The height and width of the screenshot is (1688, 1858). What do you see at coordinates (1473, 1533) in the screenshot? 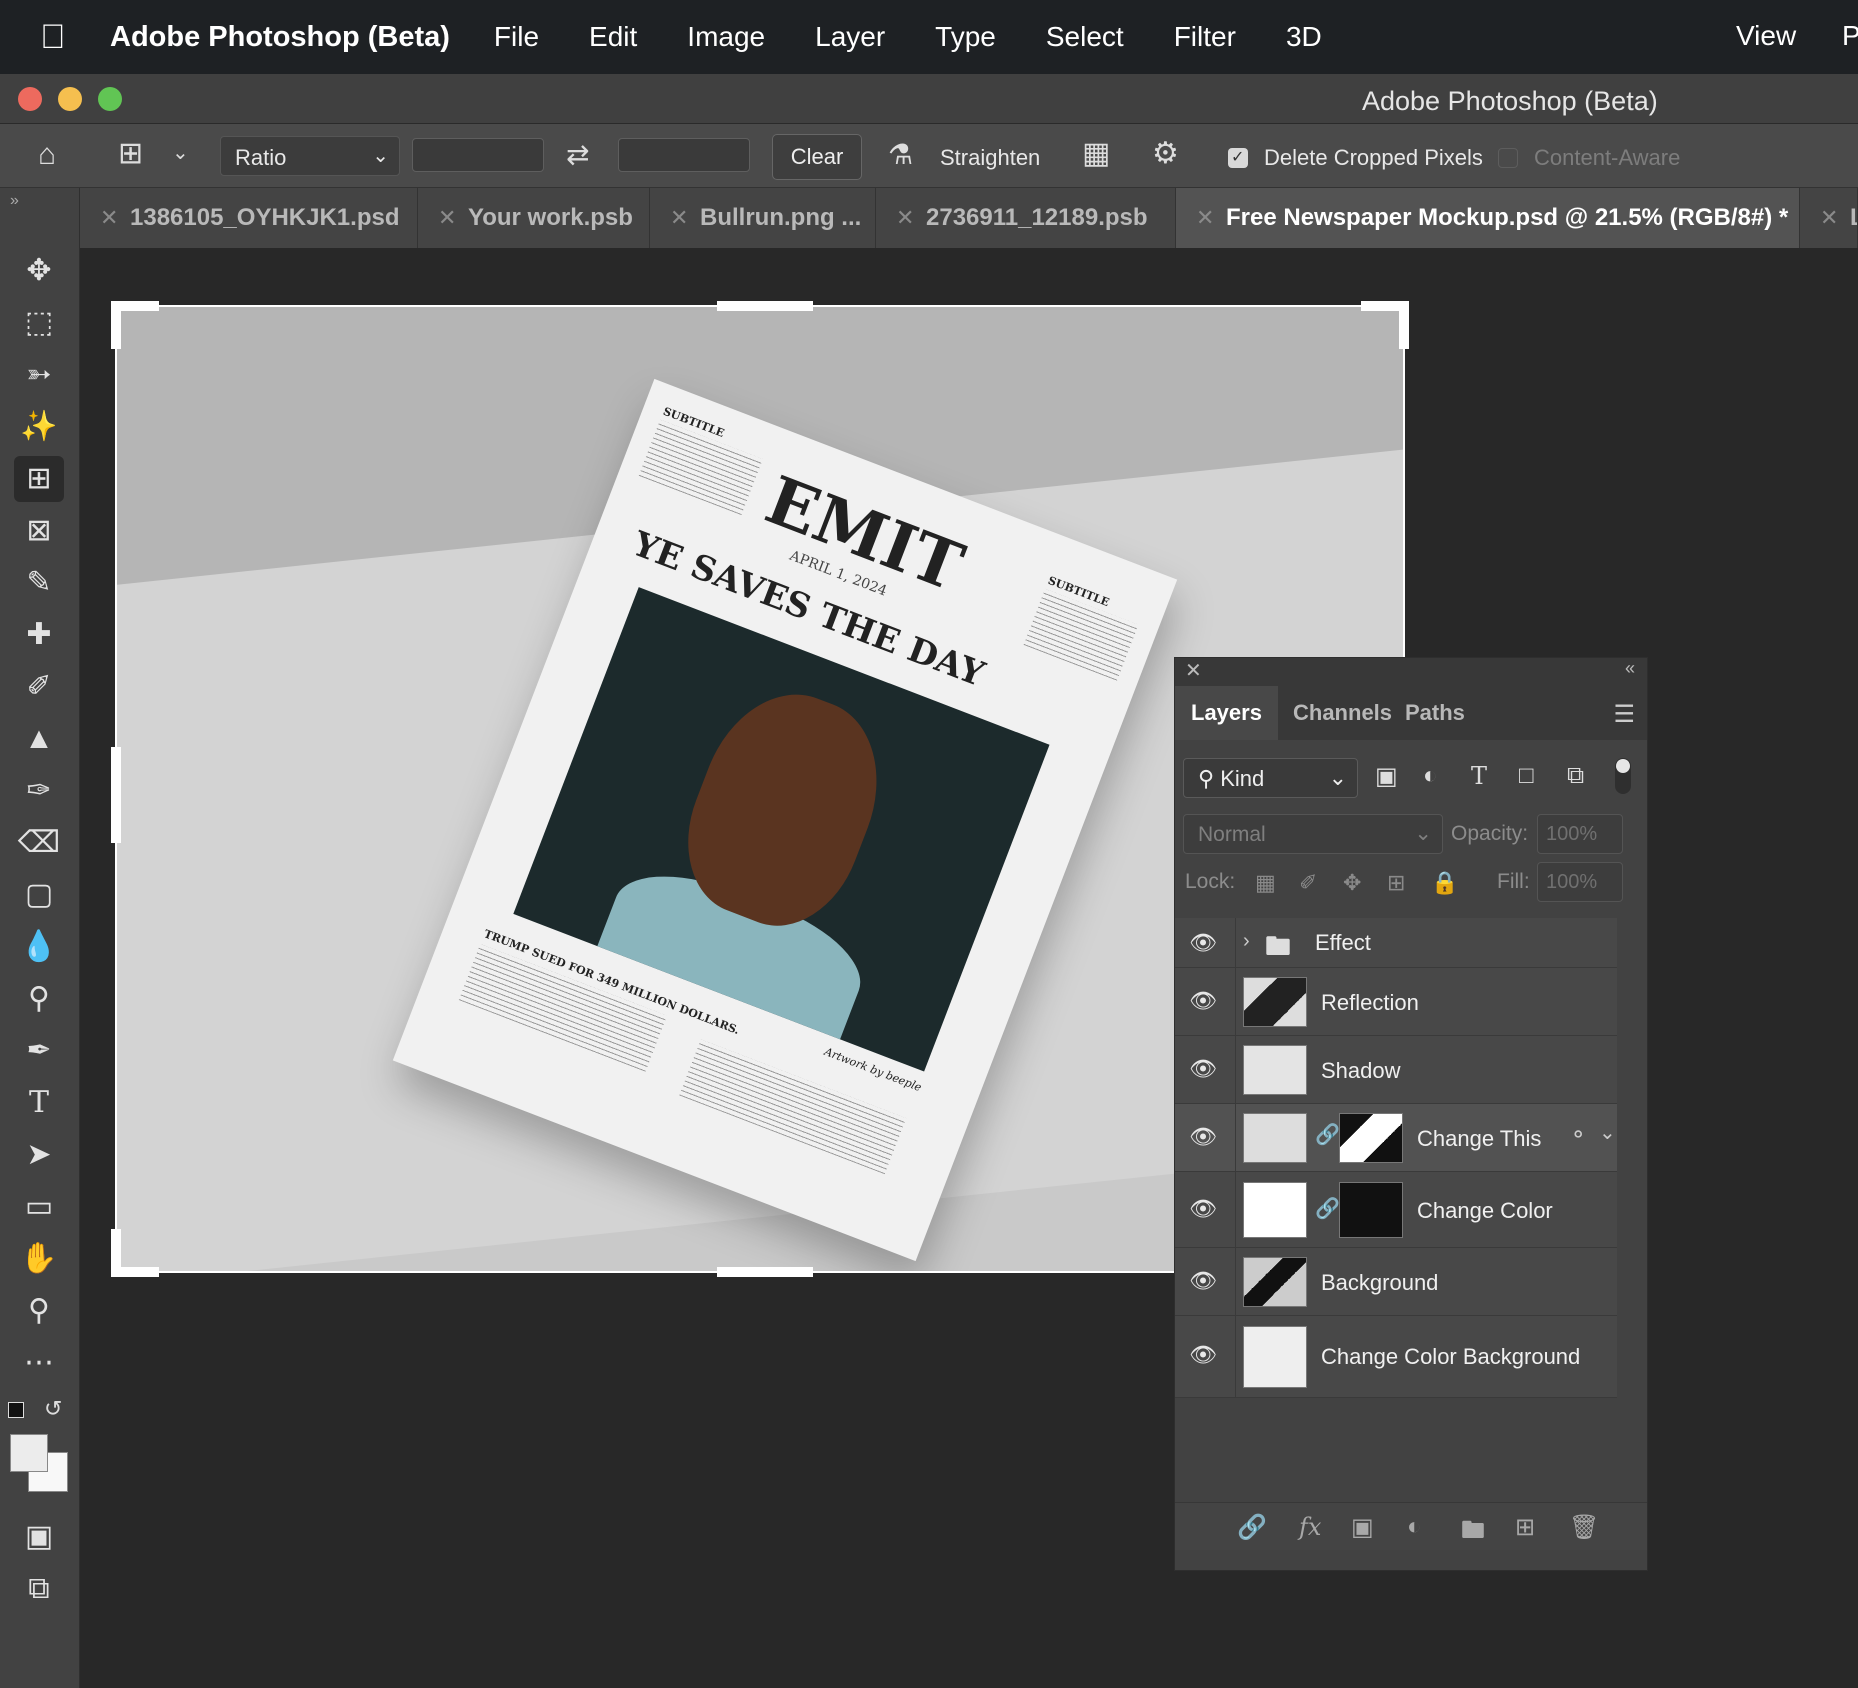
I see `new-group-folder-icon: 🖿` at bounding box center [1473, 1533].